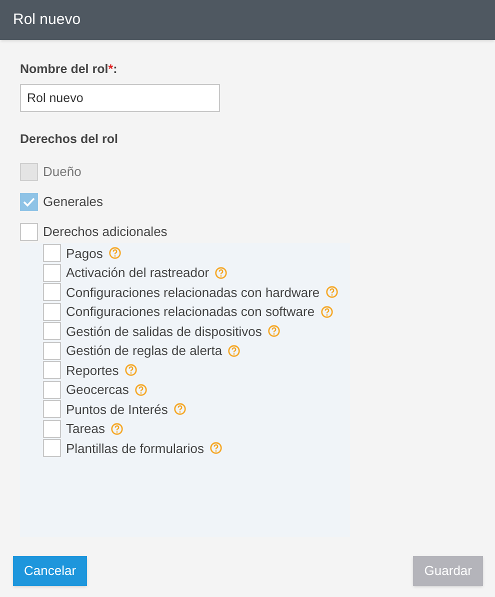 Image resolution: width=495 pixels, height=597 pixels. I want to click on checkbox-label: Activación del rastreador, so click(138, 273).